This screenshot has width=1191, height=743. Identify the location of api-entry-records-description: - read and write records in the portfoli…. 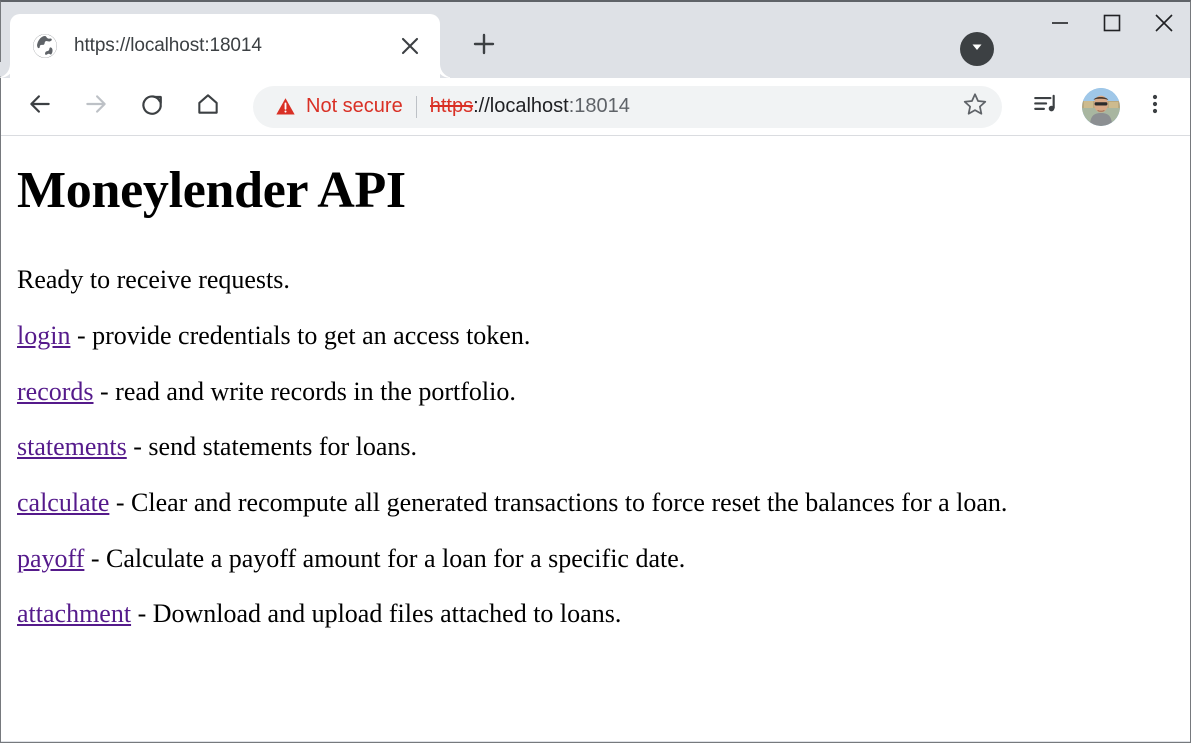
(304, 391).